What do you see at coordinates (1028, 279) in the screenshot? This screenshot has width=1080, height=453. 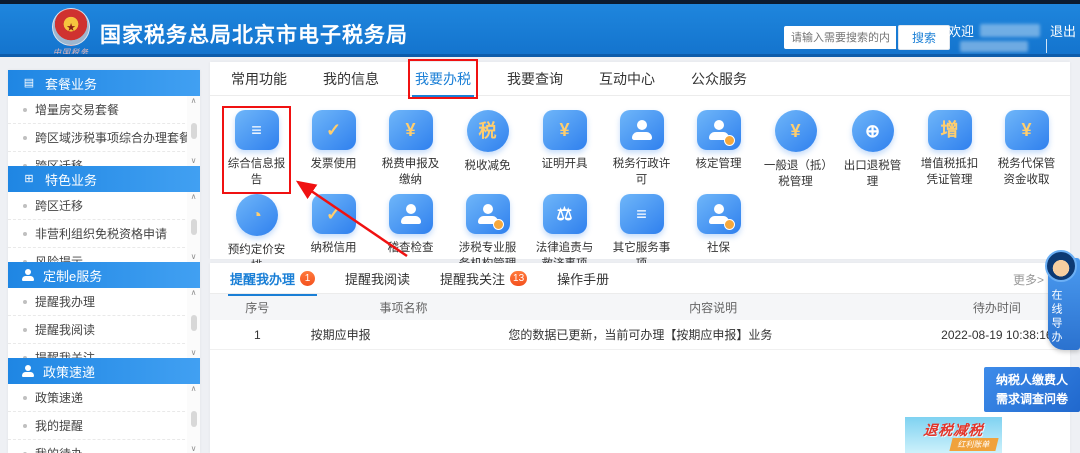 I see `more-link: 更多>` at bounding box center [1028, 279].